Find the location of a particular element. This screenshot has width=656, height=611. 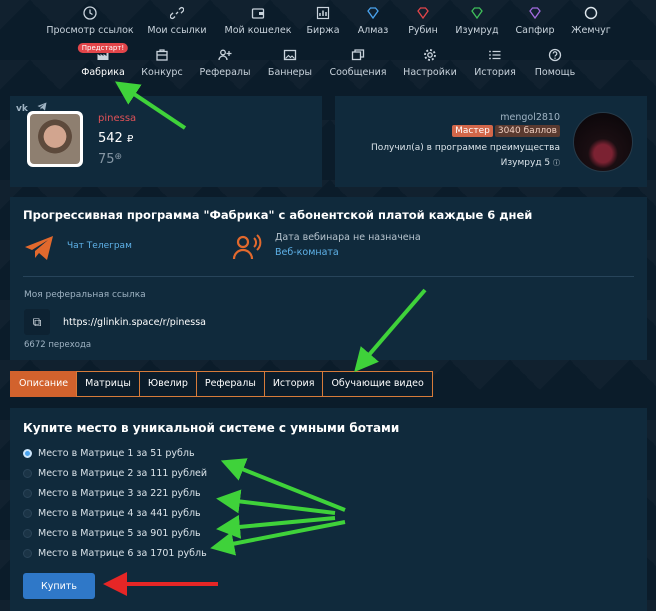

nav-factory: Предстарт! Фабрика is located at coordinates (103, 60).